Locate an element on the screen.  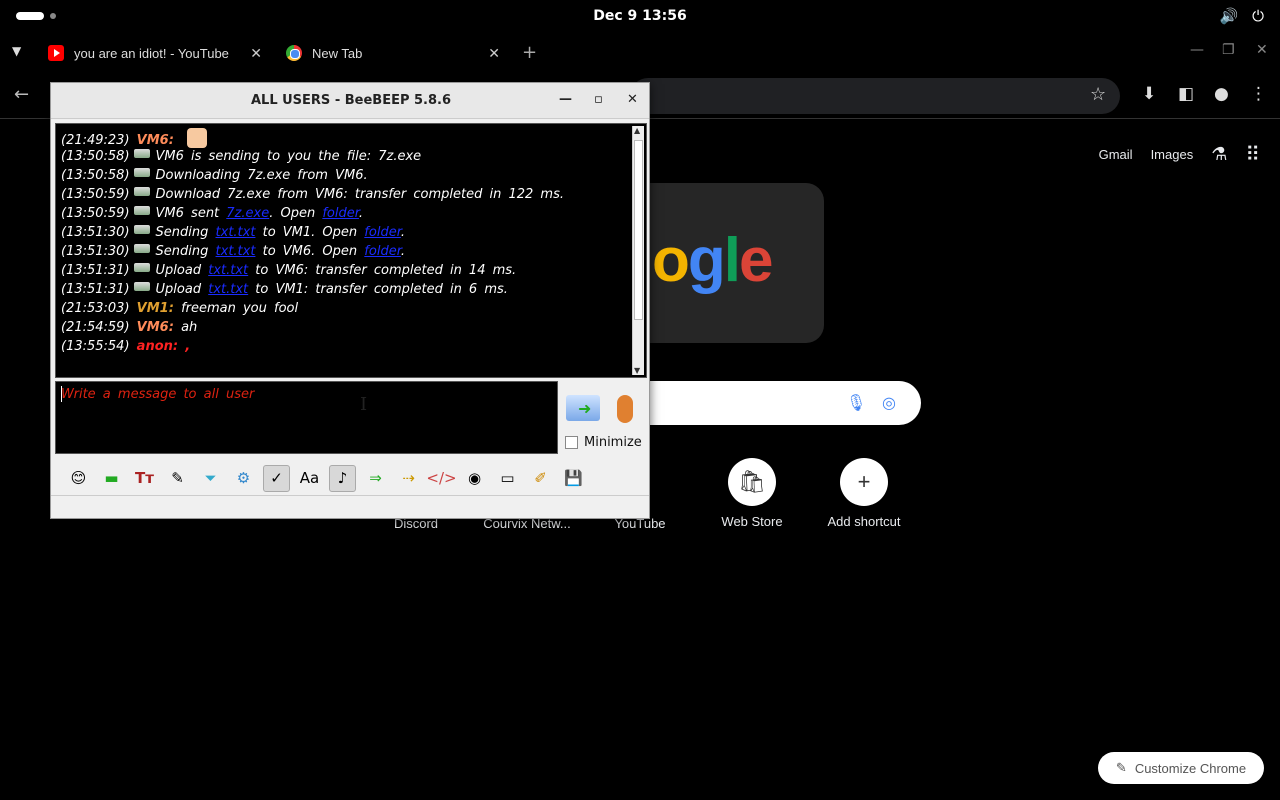
menu-kebab-icon: ⋮ is located at coordinates (1258, 94).